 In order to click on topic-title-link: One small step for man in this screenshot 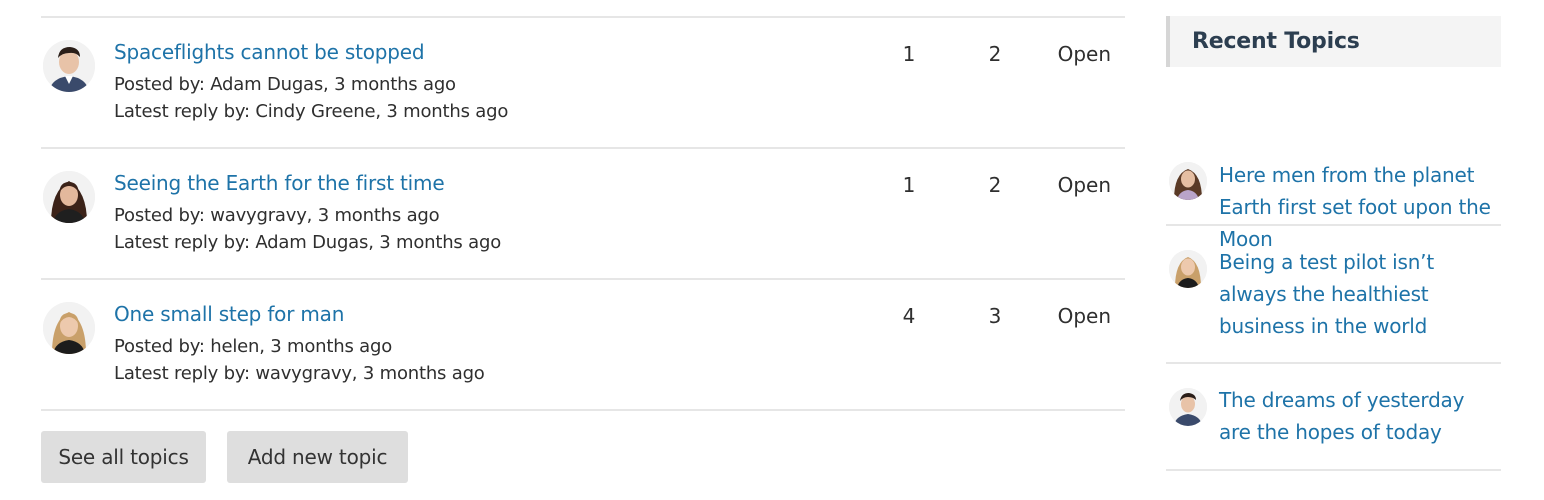, I will do `click(229, 314)`.